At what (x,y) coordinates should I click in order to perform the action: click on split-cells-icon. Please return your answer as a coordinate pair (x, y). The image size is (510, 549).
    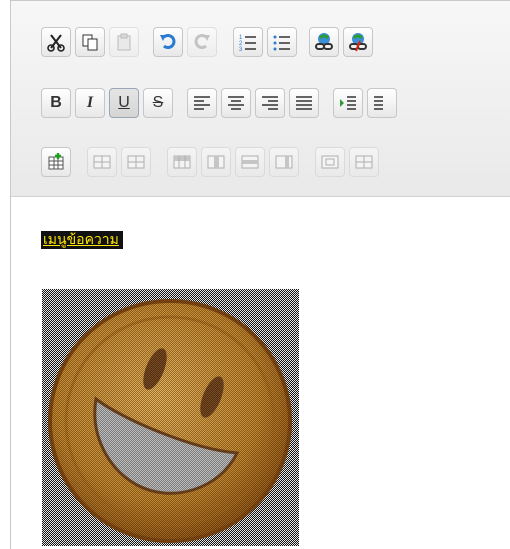
    Looking at the image, I should click on (136, 162).